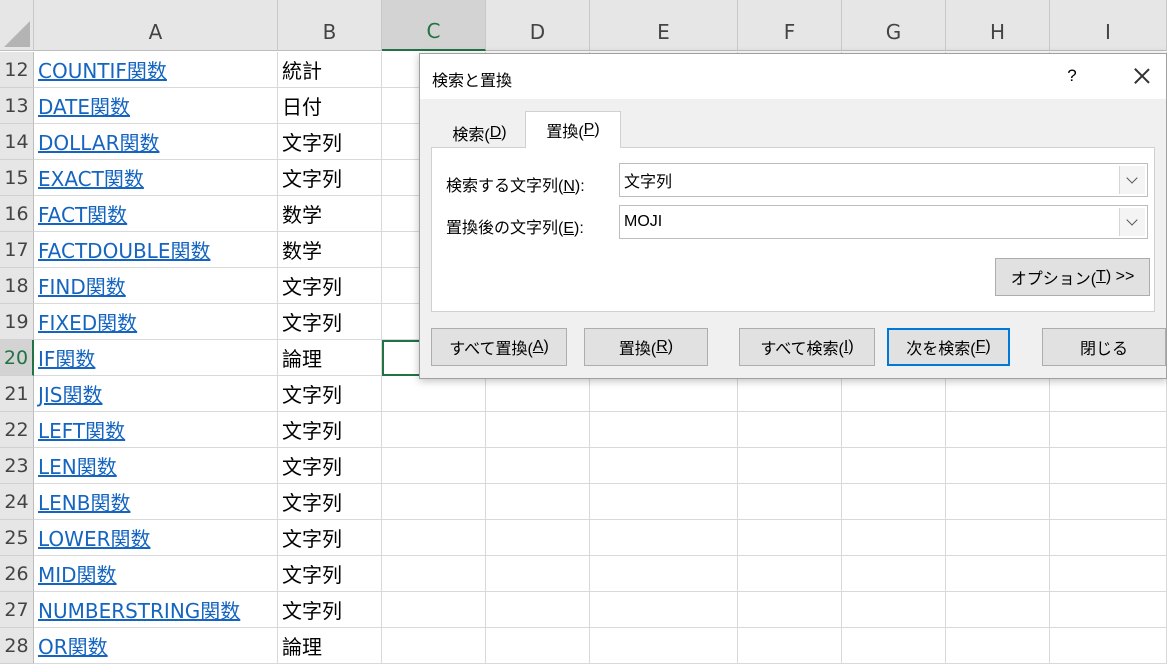 This screenshot has height=664, width=1167. I want to click on row-header: 13, so click(17, 106).